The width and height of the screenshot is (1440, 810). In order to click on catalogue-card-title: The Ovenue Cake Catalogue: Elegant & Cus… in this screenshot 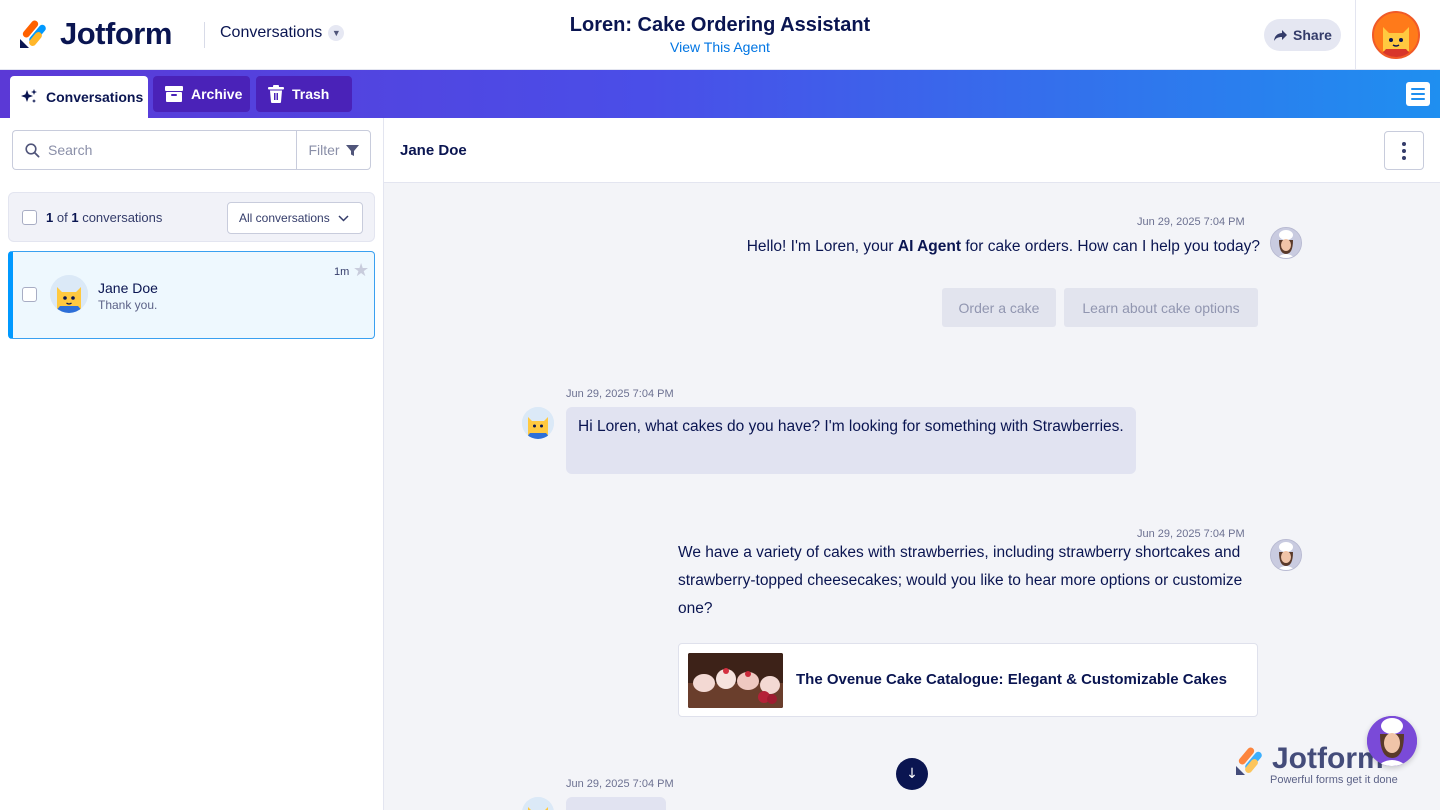, I will do `click(1011, 679)`.